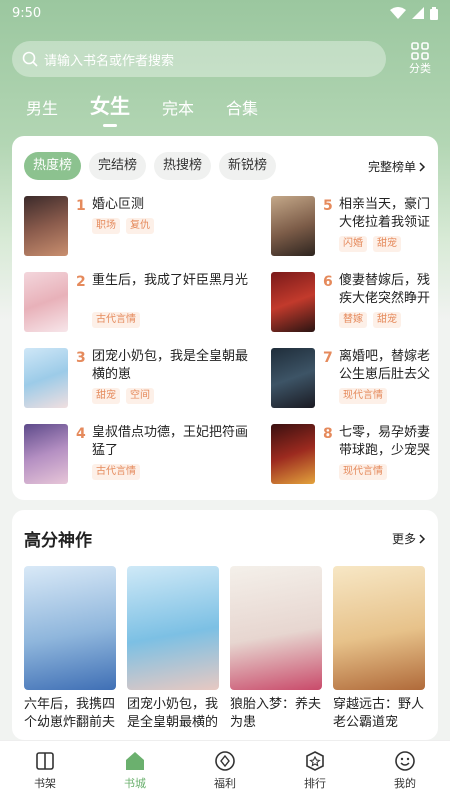  Describe the element at coordinates (248, 166) in the screenshot. I see `tab-new-ranking: 新锐榜` at that location.